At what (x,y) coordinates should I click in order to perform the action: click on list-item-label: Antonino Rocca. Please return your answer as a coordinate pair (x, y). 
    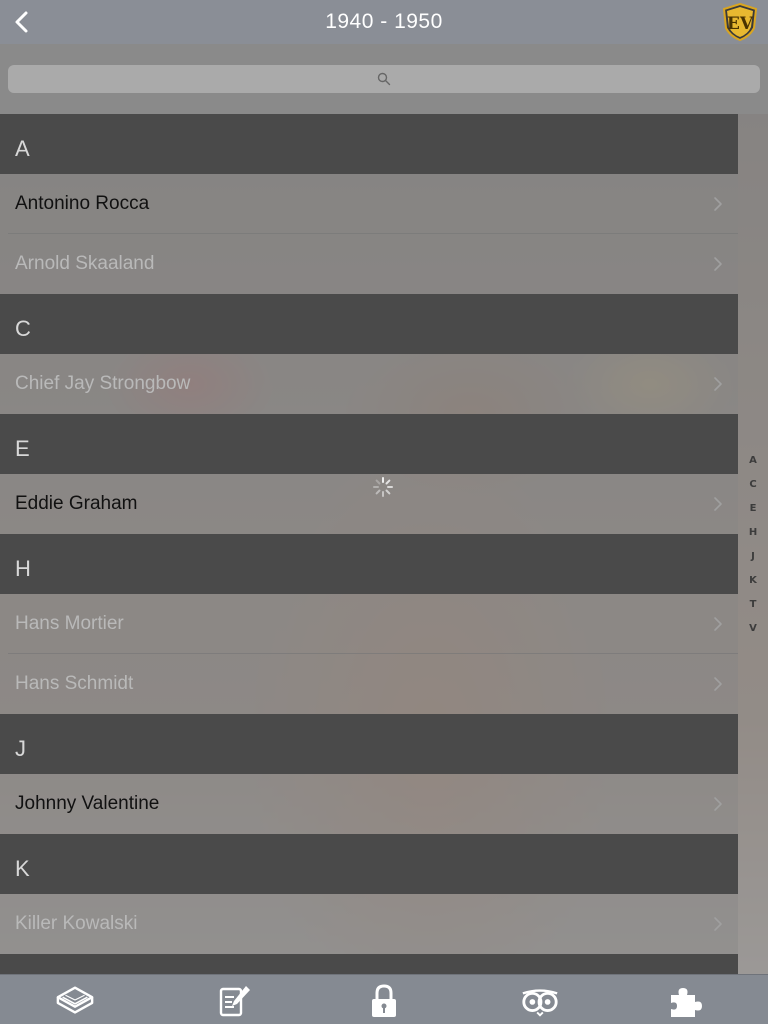
    Looking at the image, I should click on (82, 203).